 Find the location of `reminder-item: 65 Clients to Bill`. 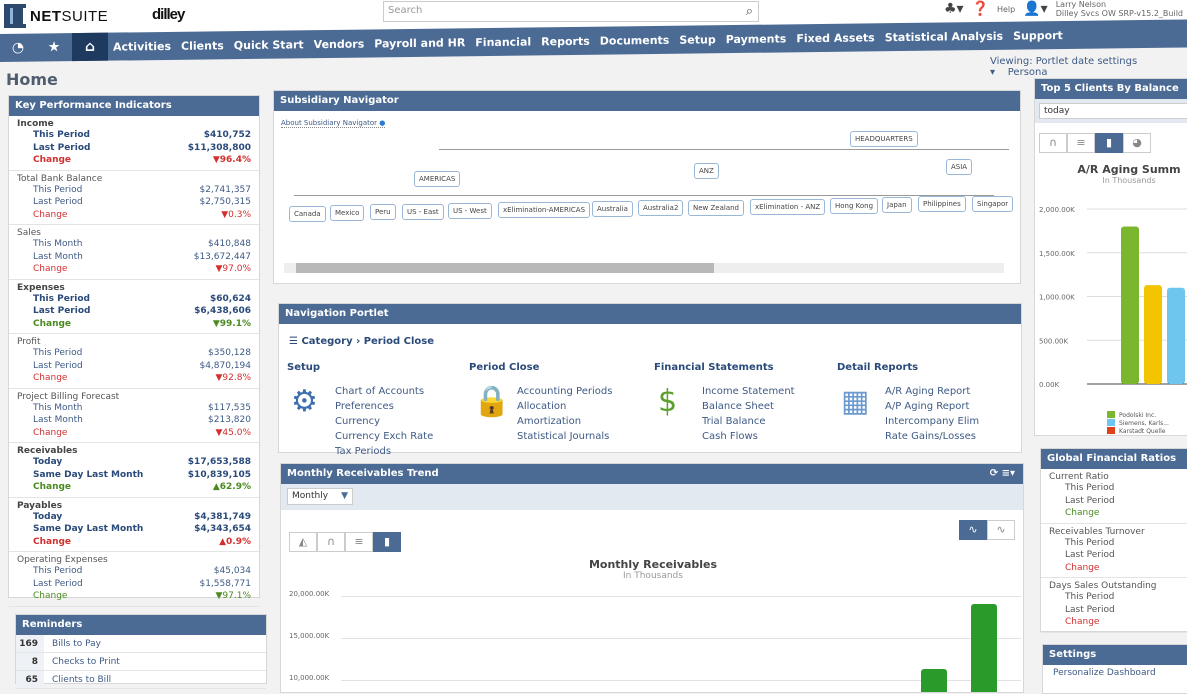

reminder-item: 65 Clients to Bill is located at coordinates (141, 680).